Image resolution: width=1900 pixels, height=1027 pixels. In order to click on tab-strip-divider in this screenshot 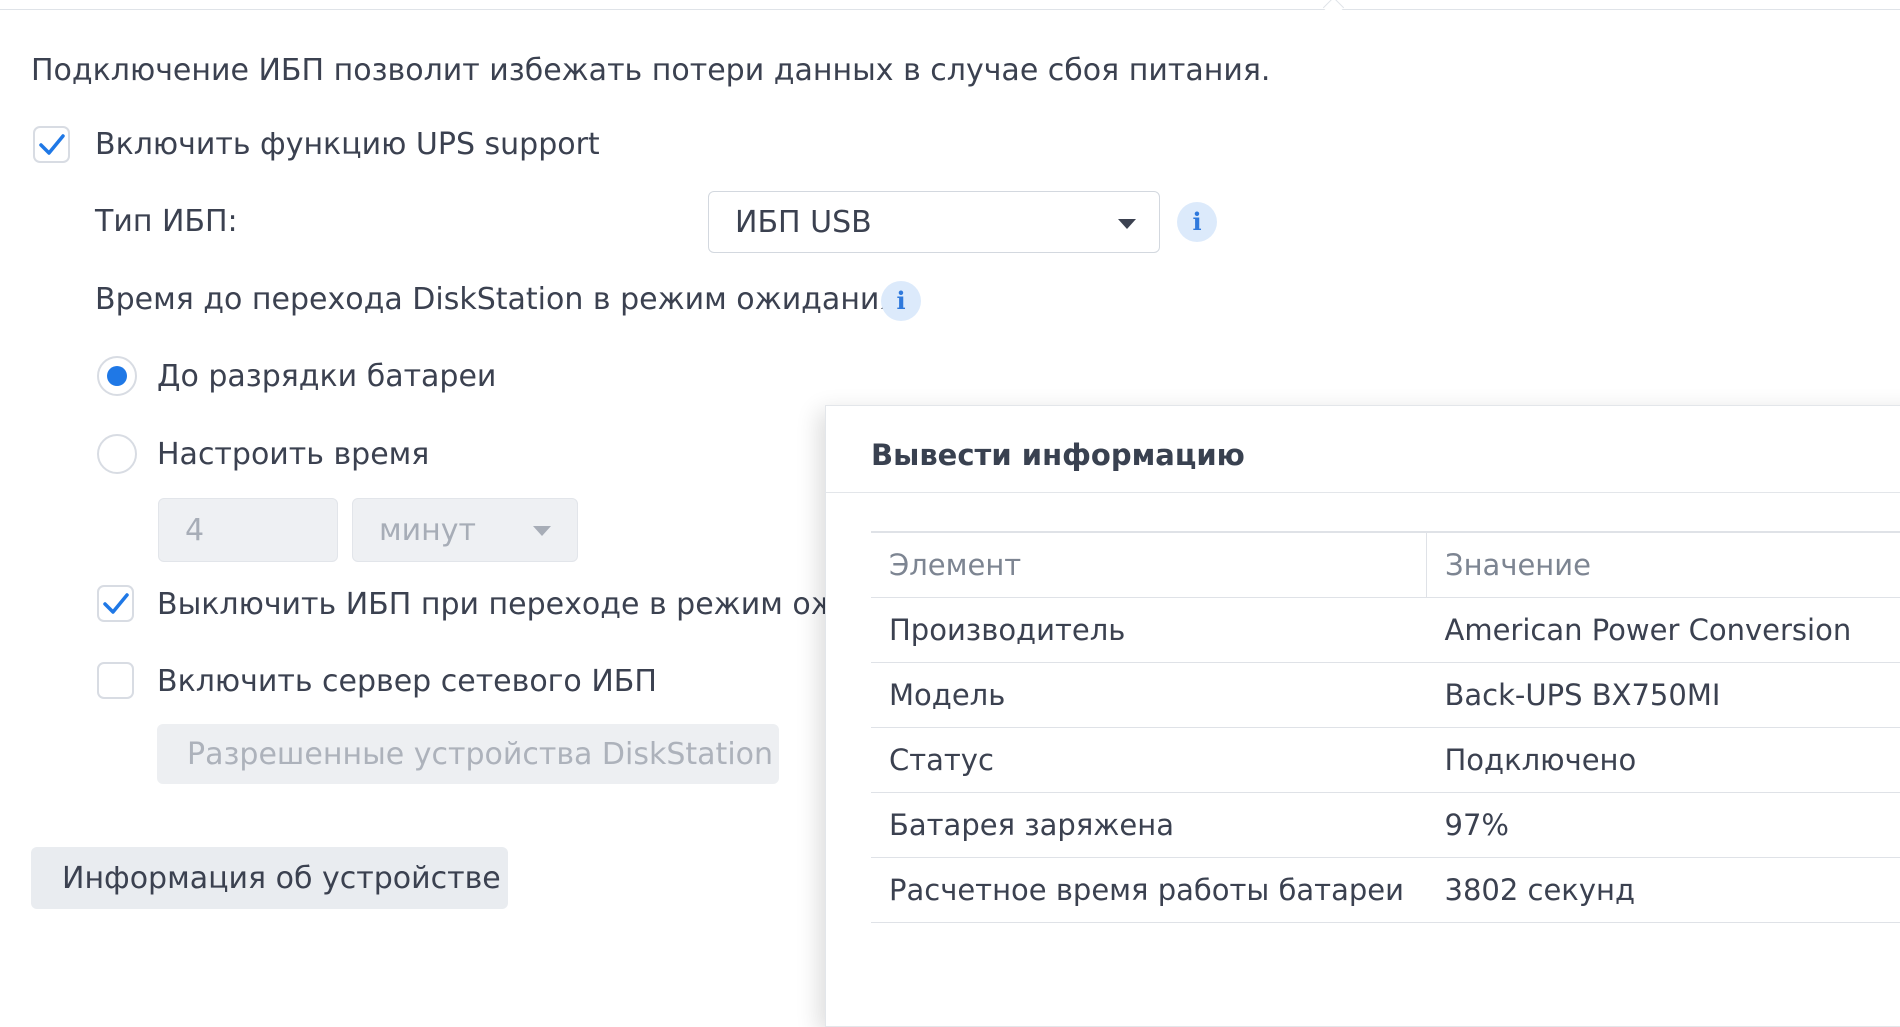, I will do `click(950, 9)`.